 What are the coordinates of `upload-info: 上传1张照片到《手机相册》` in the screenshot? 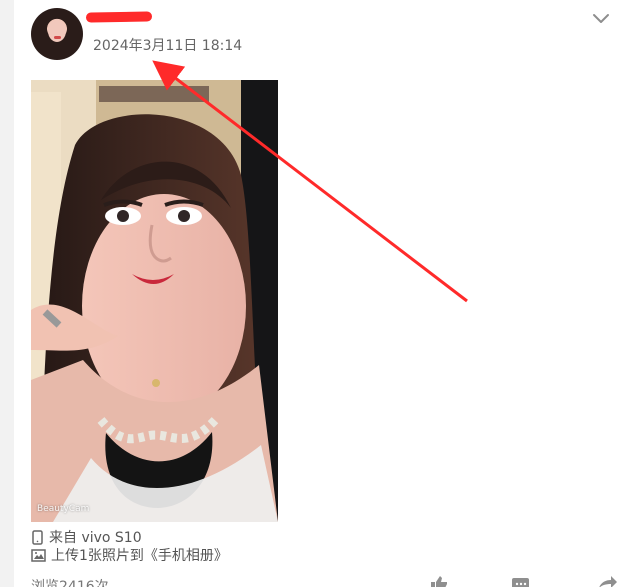 It's located at (129, 555).